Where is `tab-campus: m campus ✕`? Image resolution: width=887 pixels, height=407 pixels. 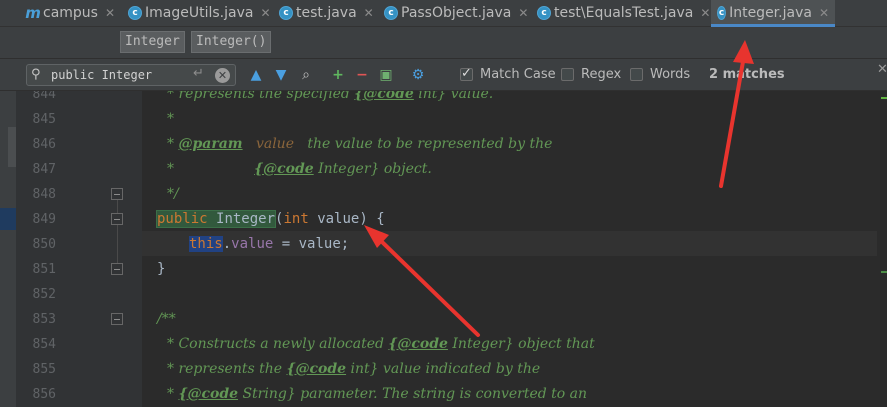
tab-campus: m campus ✕ is located at coordinates (70, 13).